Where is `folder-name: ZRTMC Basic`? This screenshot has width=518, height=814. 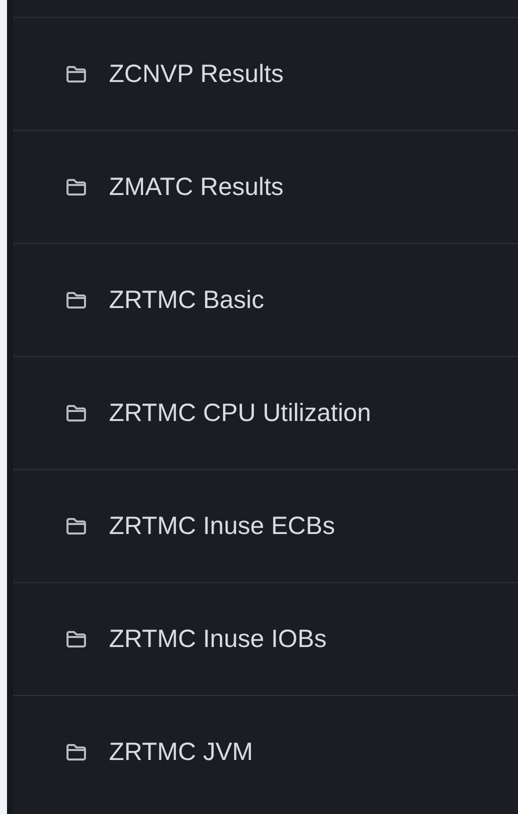 folder-name: ZRTMC Basic is located at coordinates (186, 300).